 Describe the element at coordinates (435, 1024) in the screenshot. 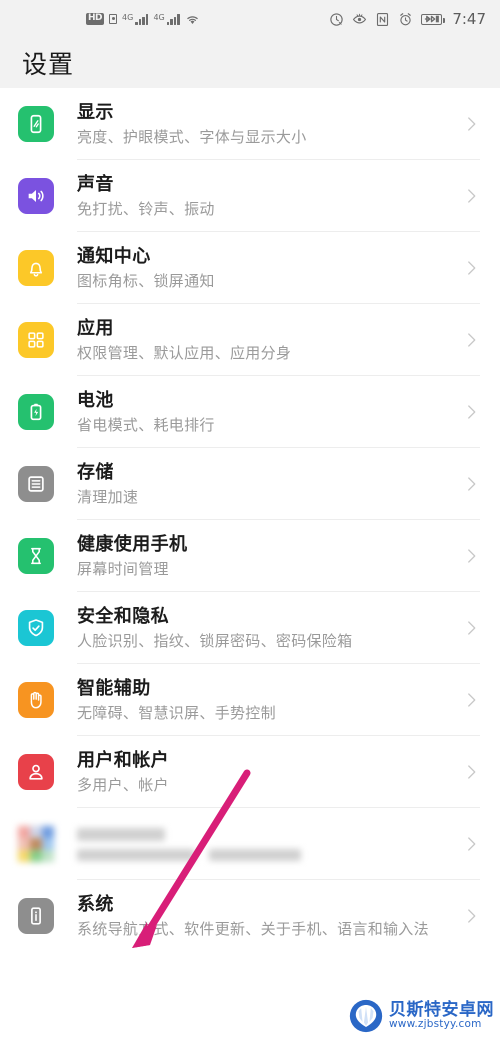

I see `watermark-url: www.zjbstyy.com` at that location.